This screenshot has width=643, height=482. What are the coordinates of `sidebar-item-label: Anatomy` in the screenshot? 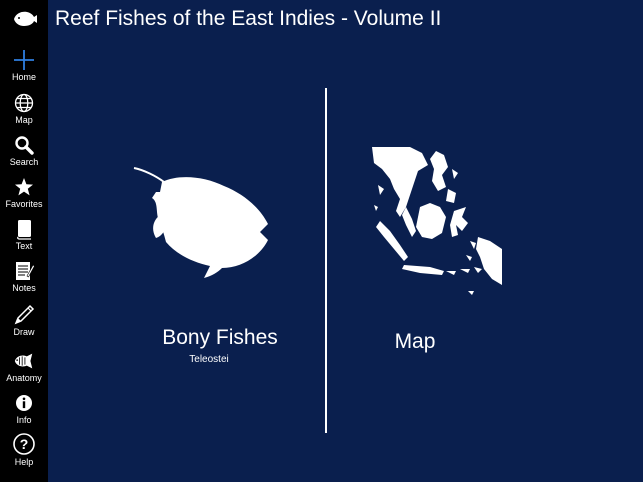 It's located at (24, 378).